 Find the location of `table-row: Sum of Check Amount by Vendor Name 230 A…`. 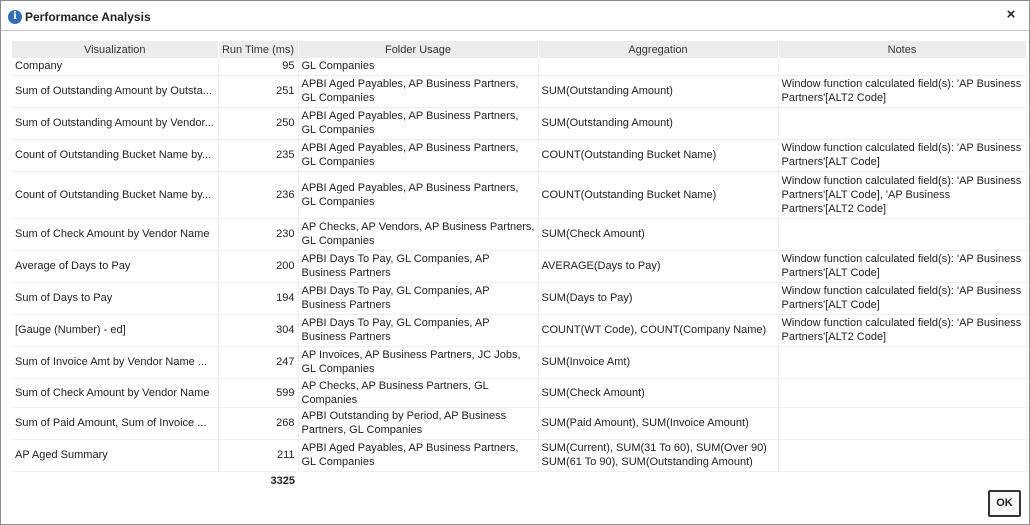

table-row: Sum of Check Amount by Vendor Name 230 A… is located at coordinates (519, 234).